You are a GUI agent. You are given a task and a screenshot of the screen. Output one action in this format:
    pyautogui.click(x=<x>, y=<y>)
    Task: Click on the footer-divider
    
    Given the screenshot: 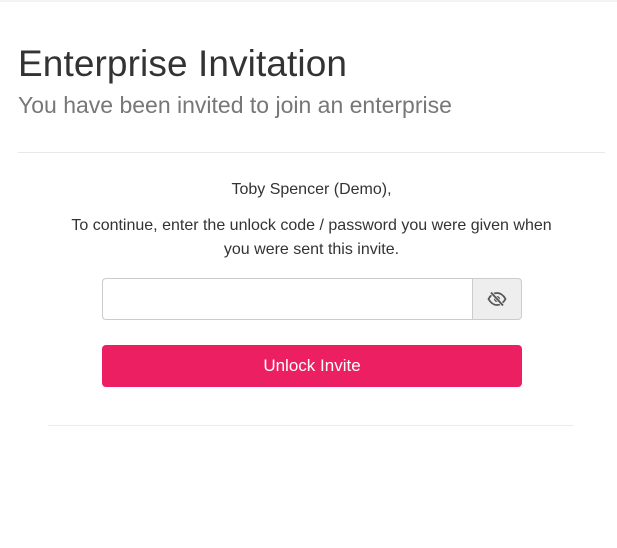 What is the action you would take?
    pyautogui.click(x=311, y=425)
    